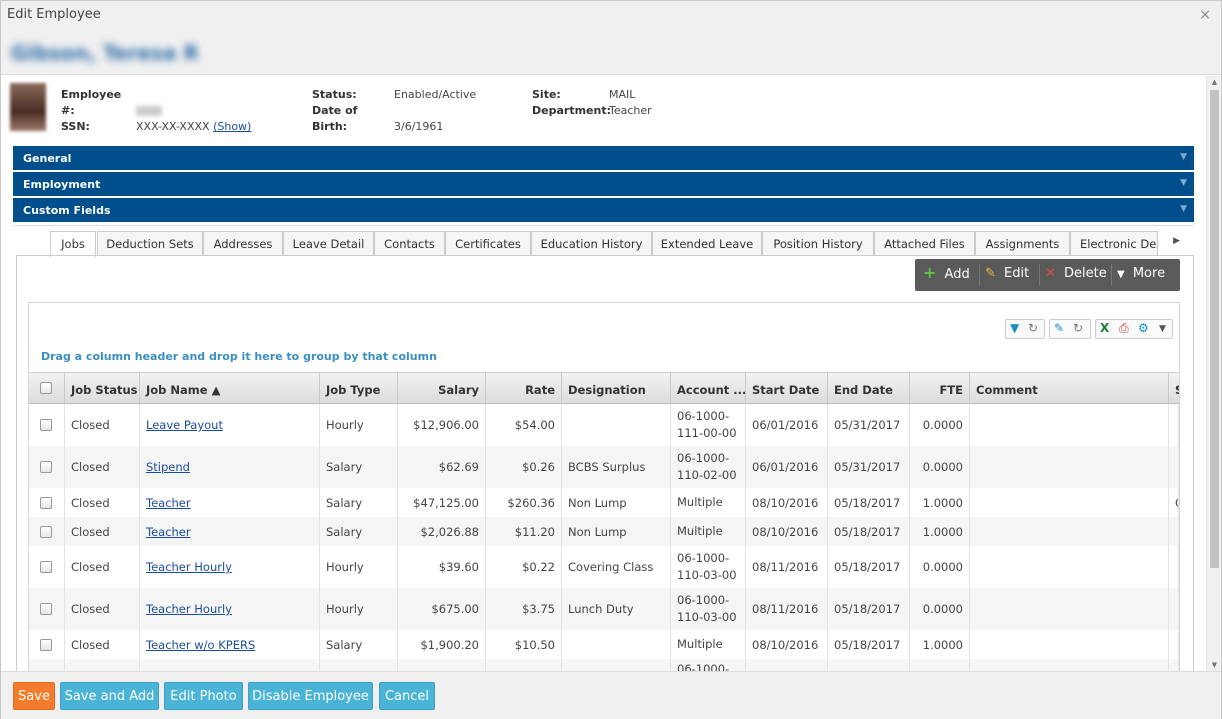  I want to click on header-job-name: Job Name ▲, so click(230, 388).